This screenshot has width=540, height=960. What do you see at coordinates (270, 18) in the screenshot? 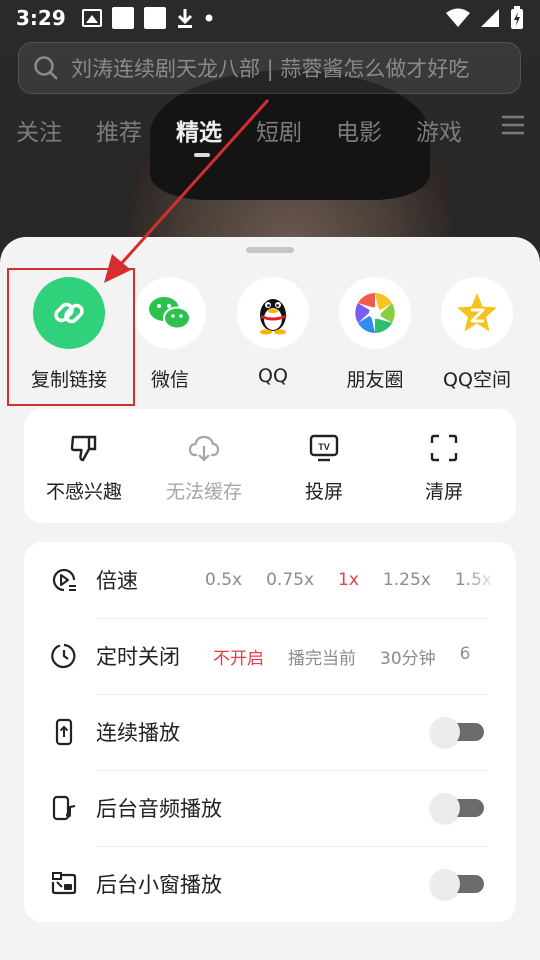
I see `status-bar: 3:29` at bounding box center [270, 18].